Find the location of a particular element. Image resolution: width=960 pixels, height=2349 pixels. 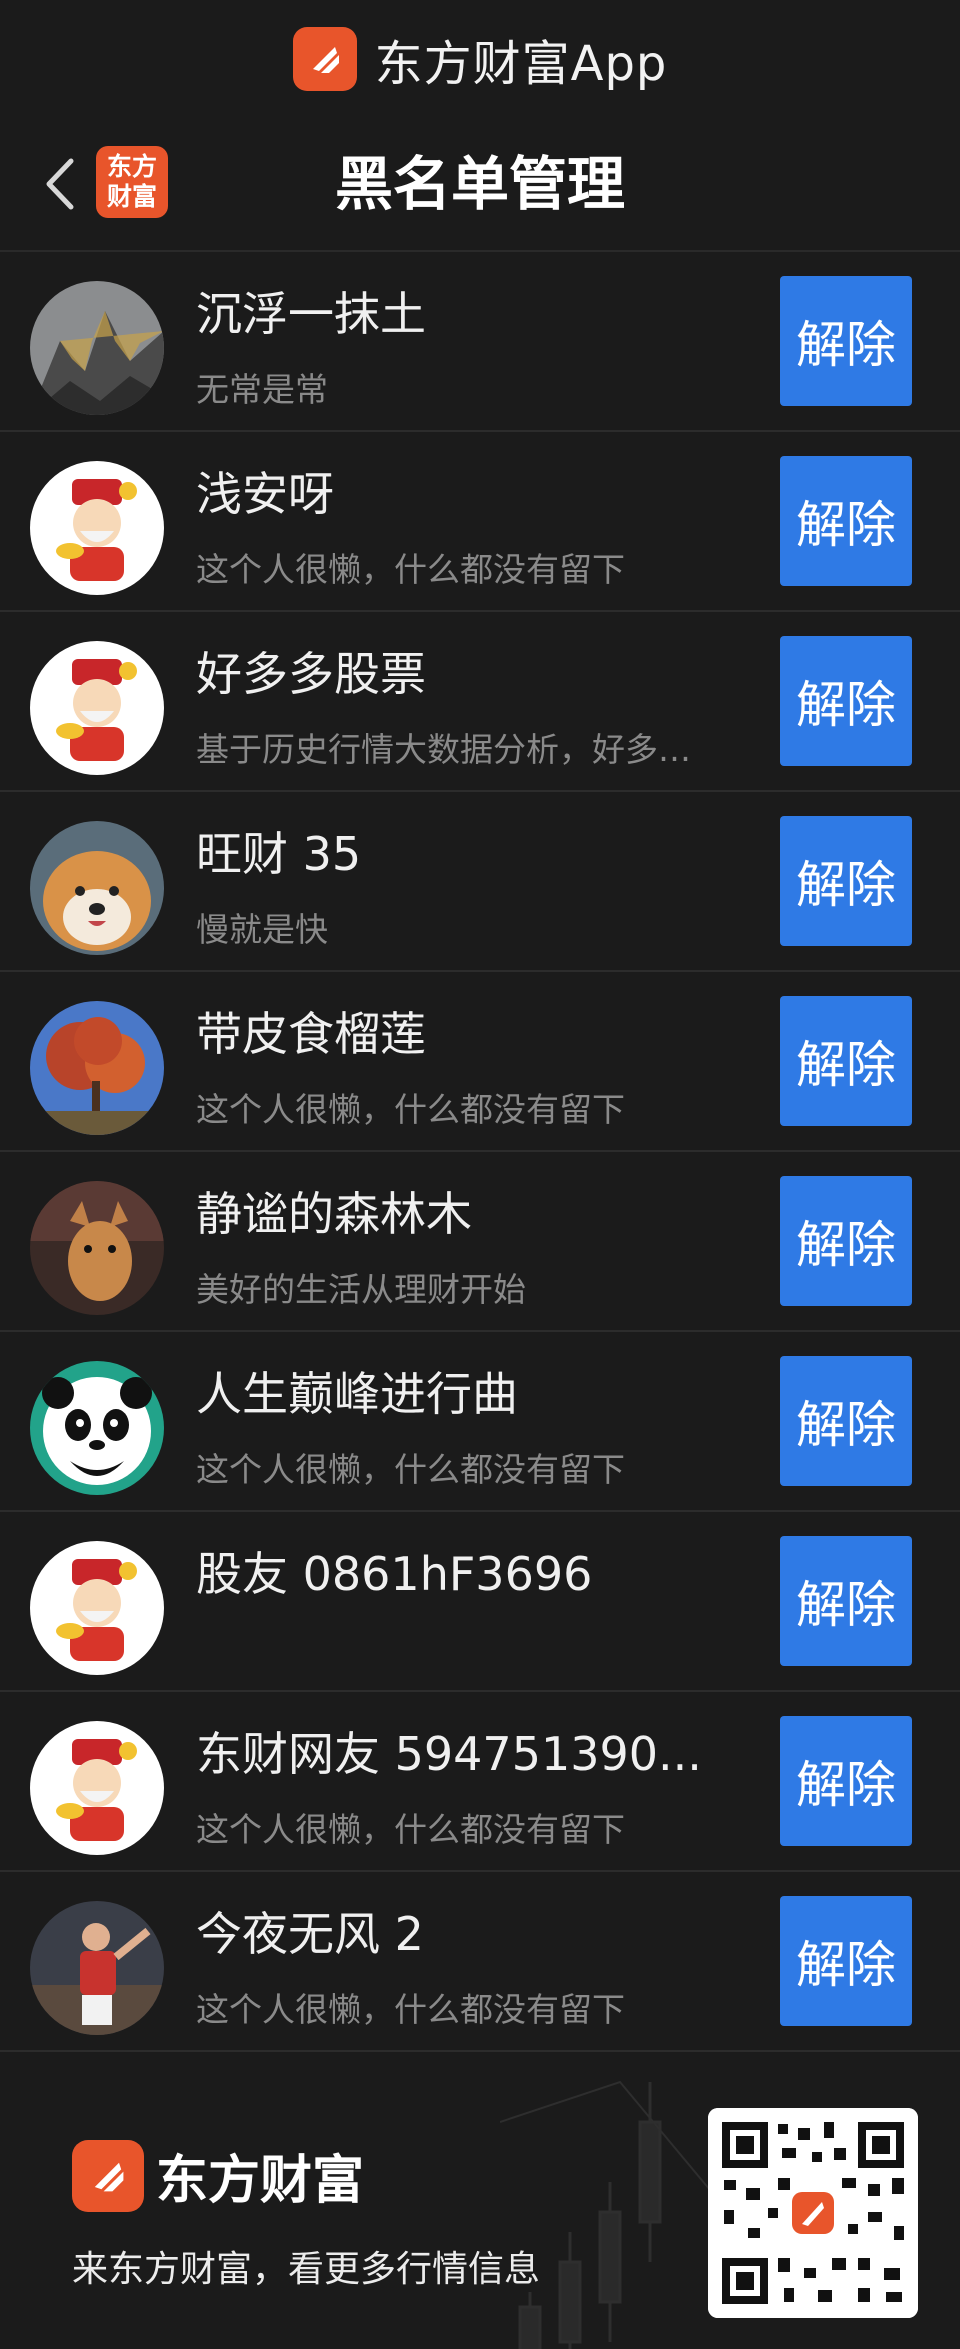

user-name: 好多多股票 is located at coordinates (311, 674).